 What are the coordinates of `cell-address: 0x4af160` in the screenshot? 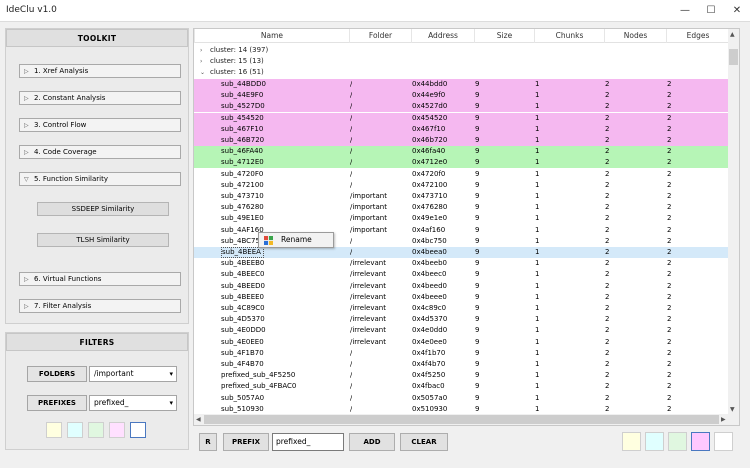 It's located at (429, 229).